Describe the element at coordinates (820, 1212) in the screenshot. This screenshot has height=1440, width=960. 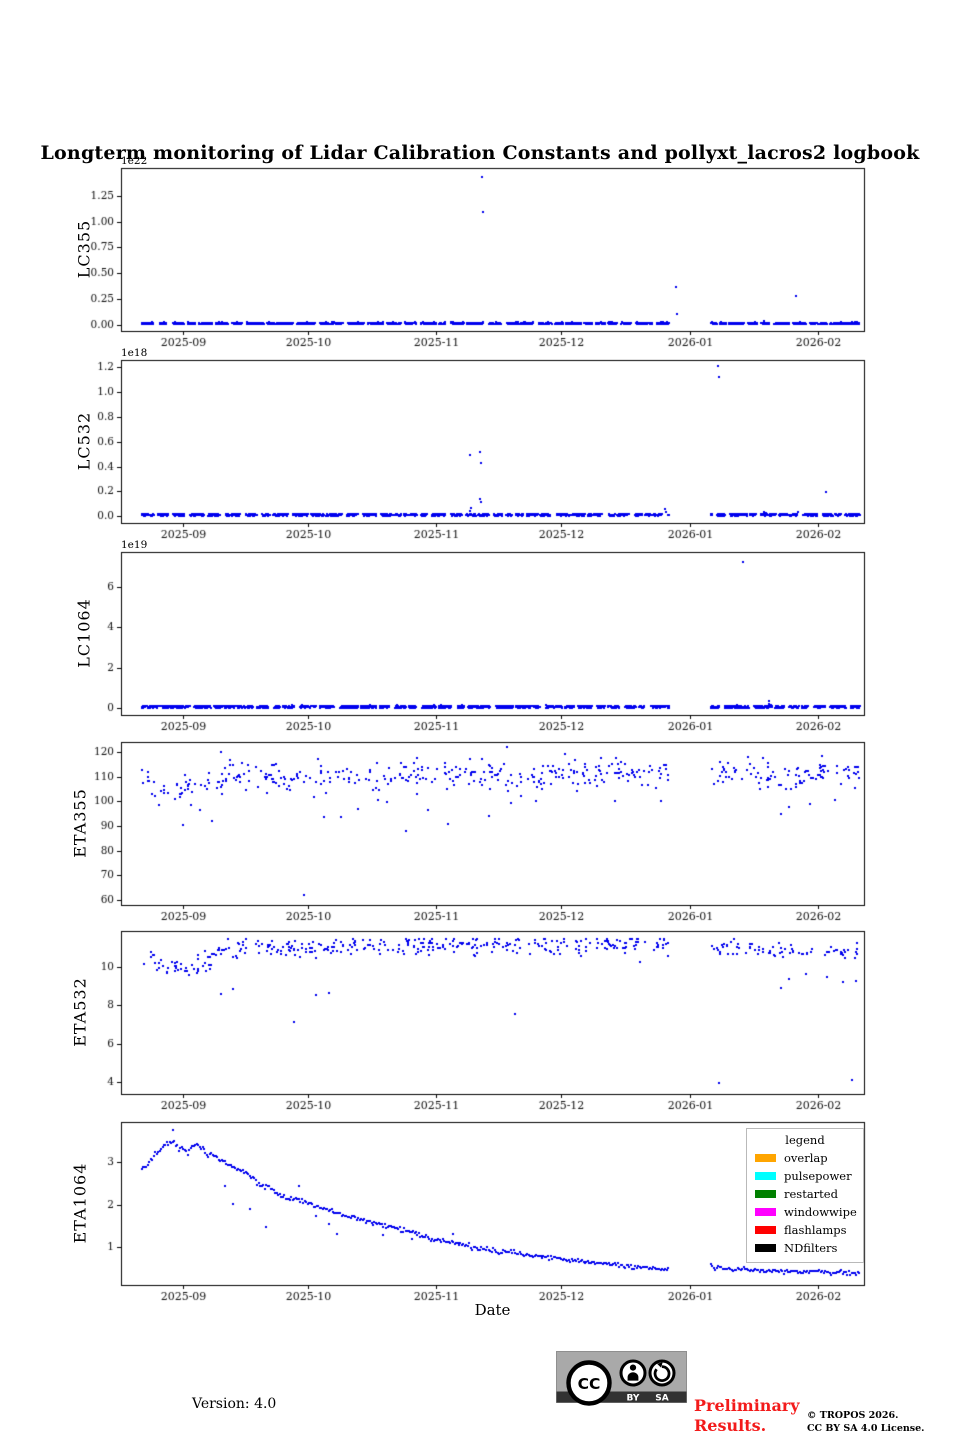
I see `legend-entry-label: windowwipe` at that location.